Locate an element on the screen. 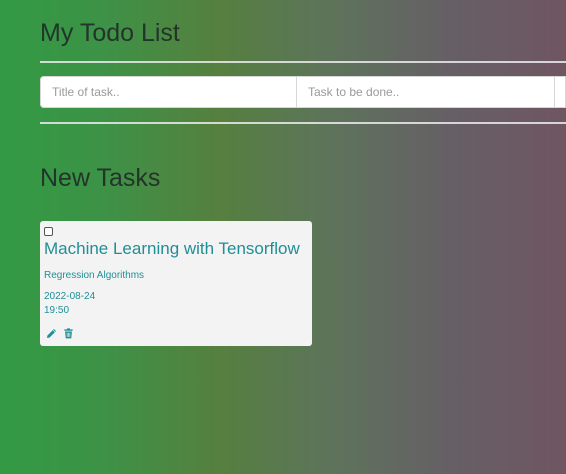 The height and width of the screenshot is (474, 566). task-actions is located at coordinates (59, 333).